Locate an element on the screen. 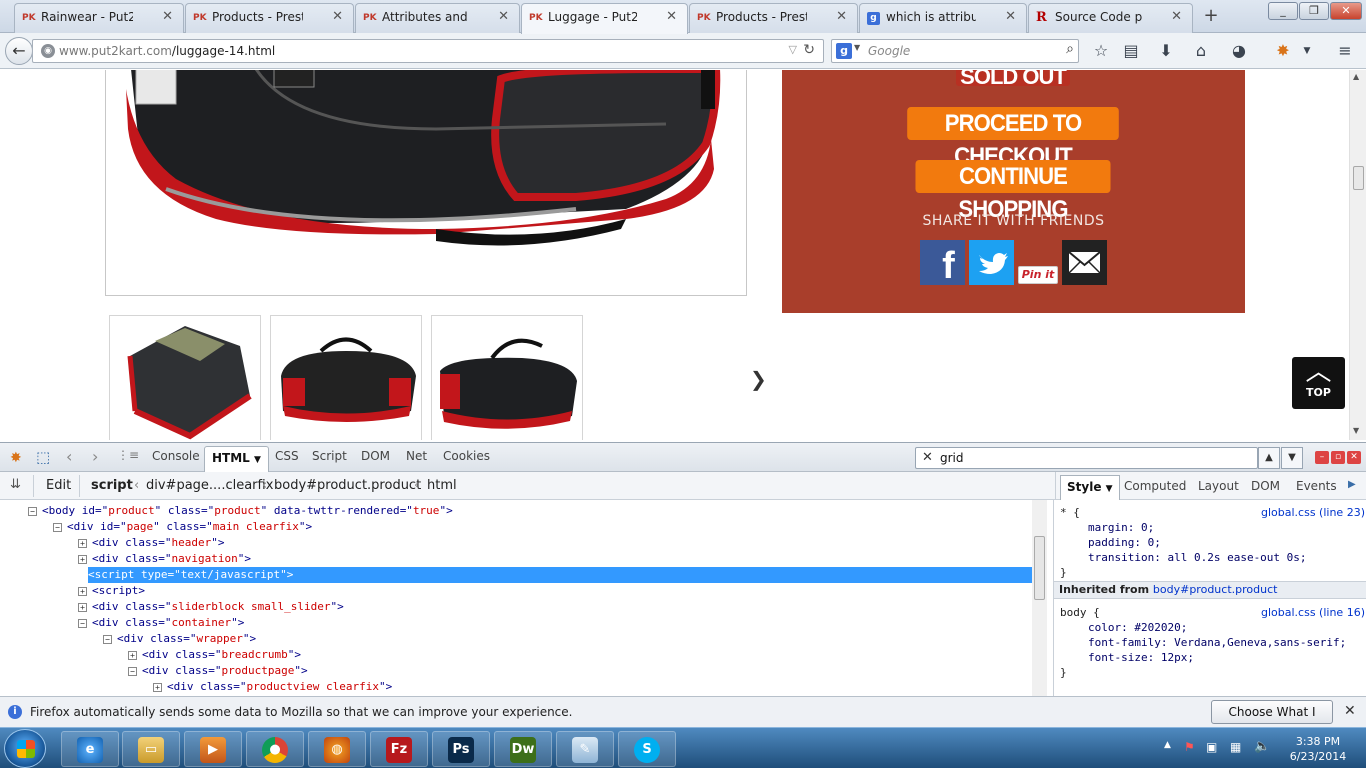 The image size is (1366, 768). taskbar-app: S is located at coordinates (647, 749).